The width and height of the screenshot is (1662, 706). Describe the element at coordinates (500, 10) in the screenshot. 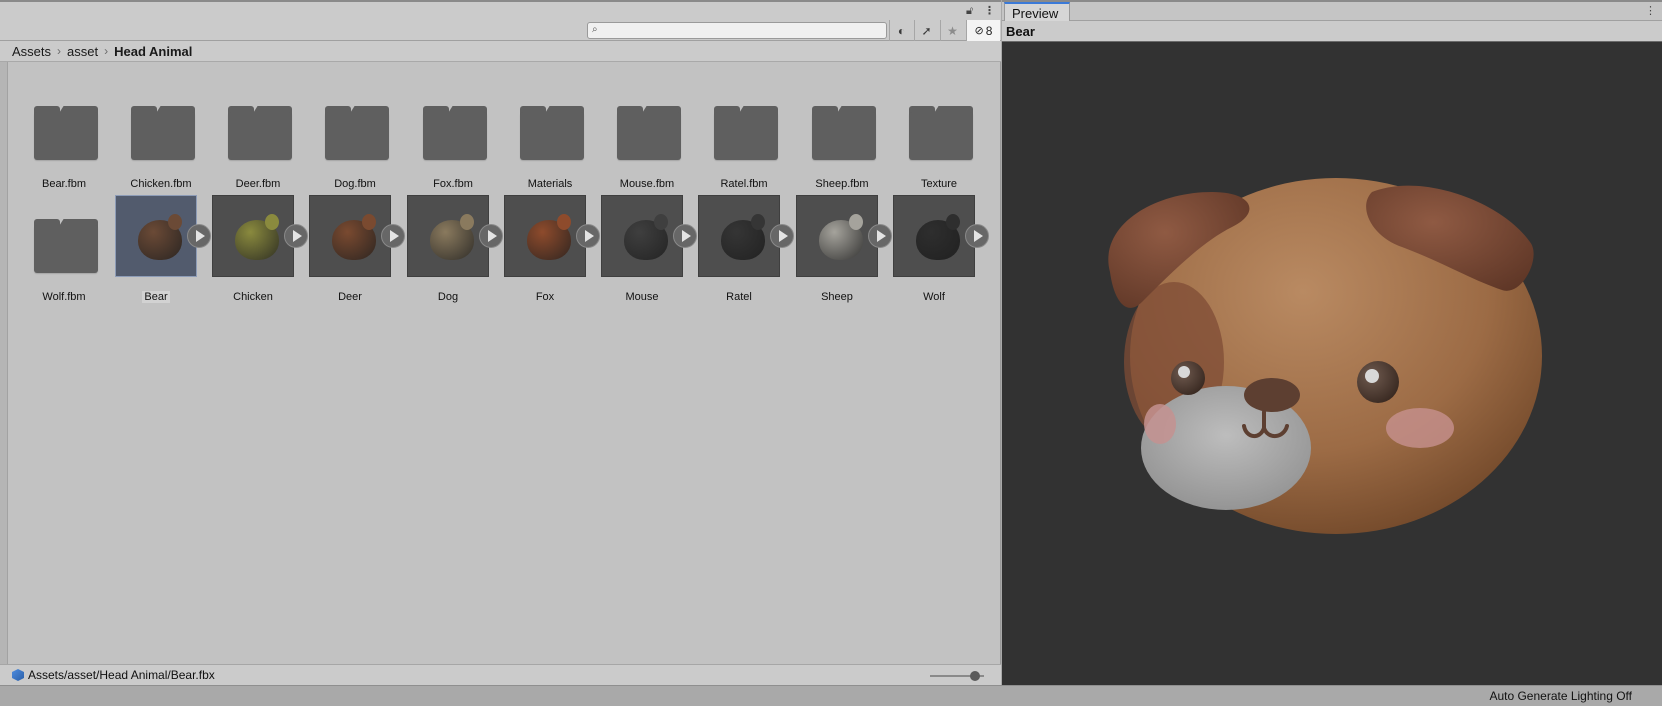

I see `project-window-header: 🔓︎ ⋮` at that location.